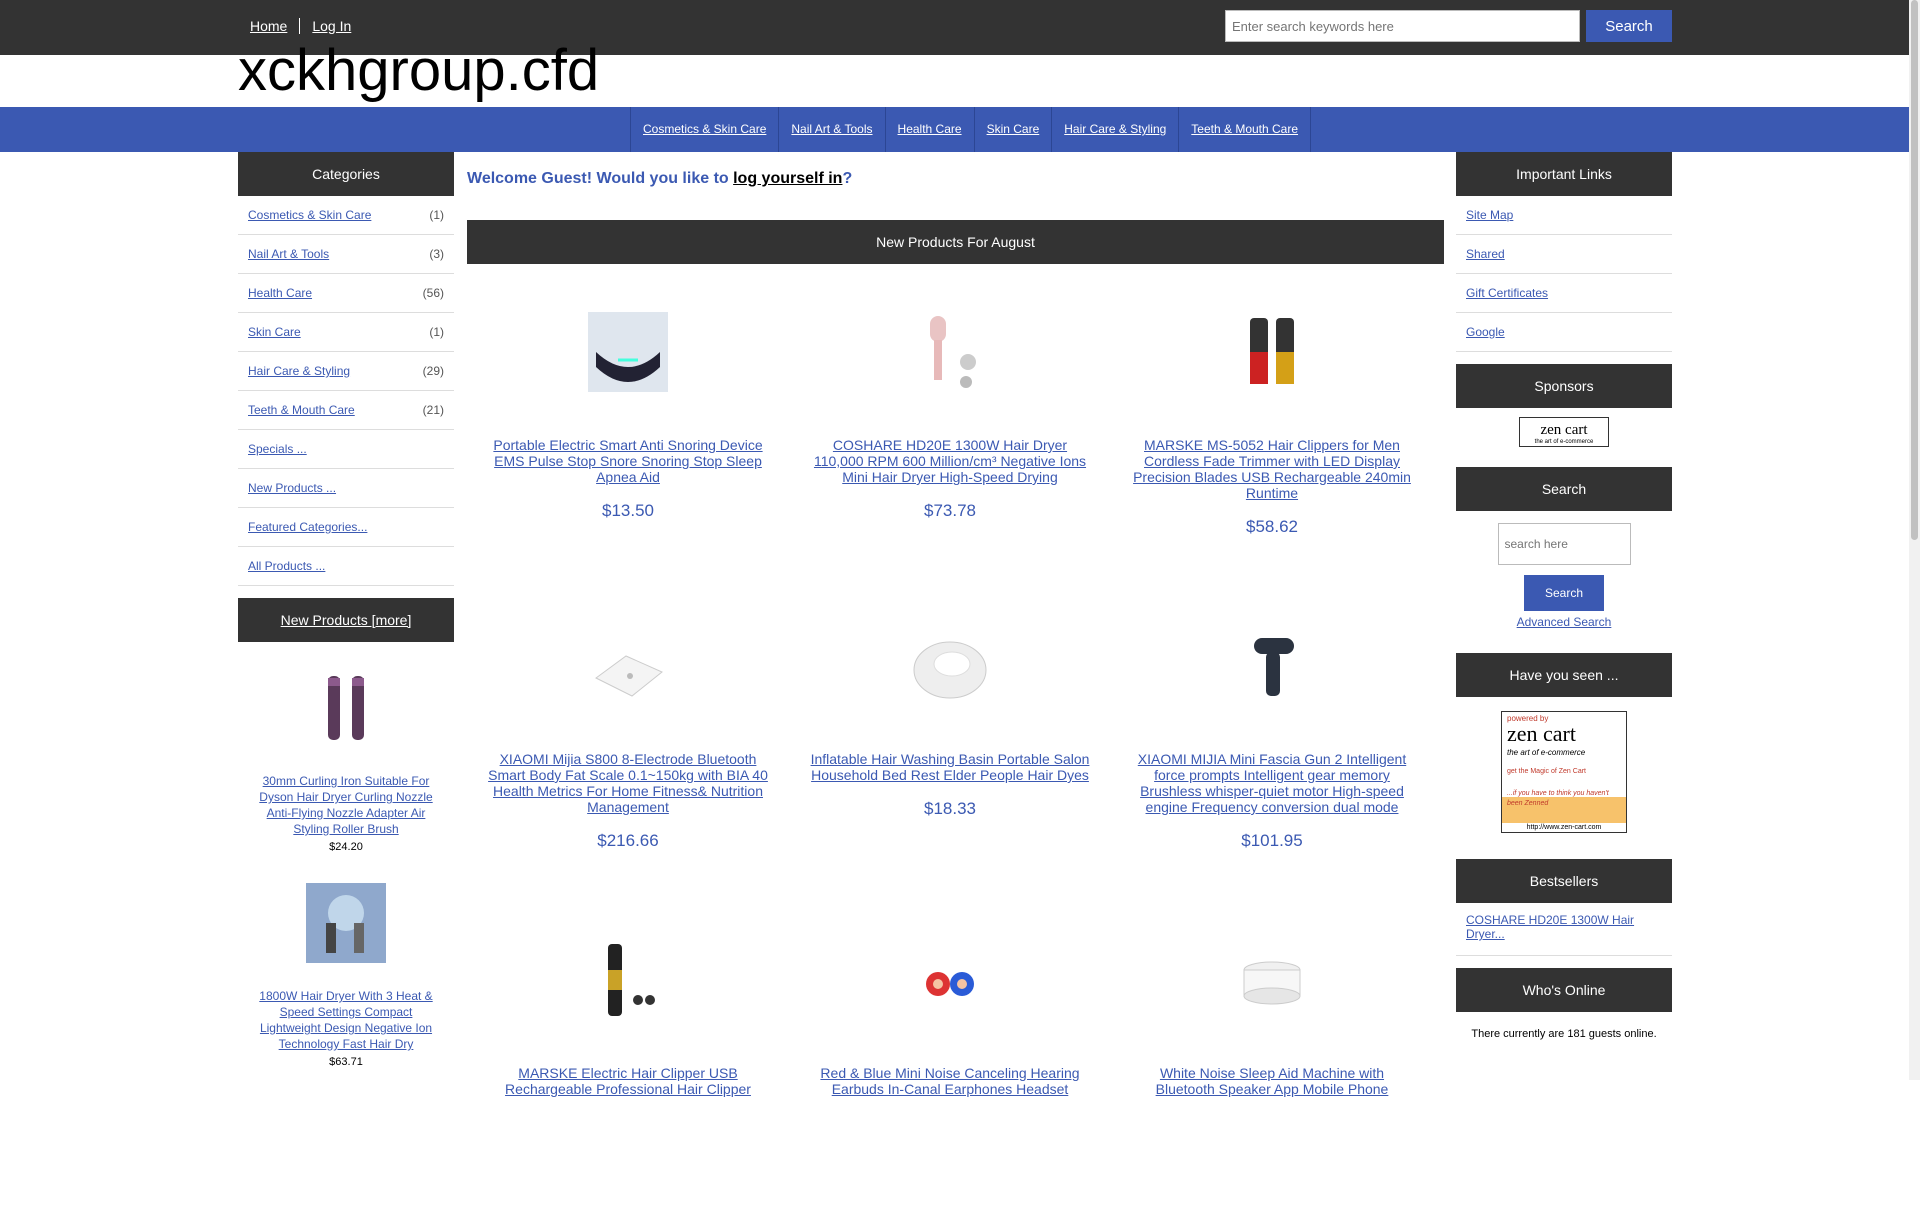 The height and width of the screenshot is (1206, 1920). I want to click on google-link: Google, so click(1485, 332).